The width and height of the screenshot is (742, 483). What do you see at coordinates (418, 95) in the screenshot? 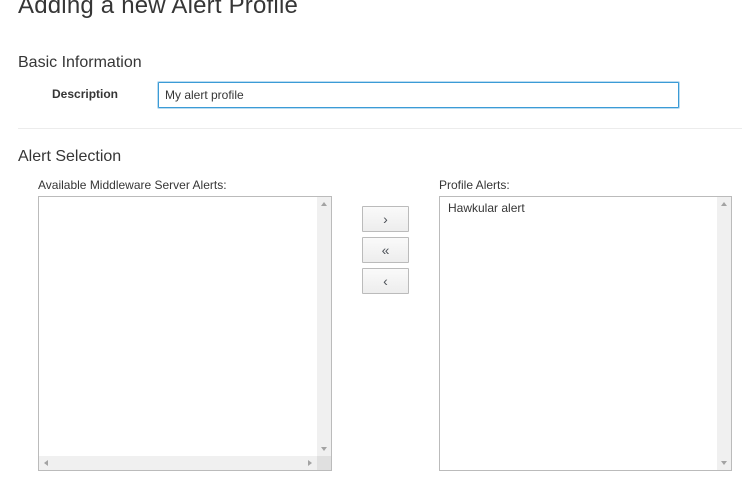
I see `description-input` at bounding box center [418, 95].